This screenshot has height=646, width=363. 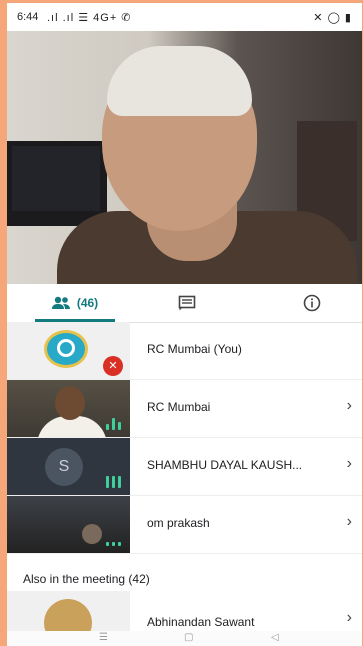 What do you see at coordinates (68, 615) in the screenshot?
I see `avatar` at bounding box center [68, 615].